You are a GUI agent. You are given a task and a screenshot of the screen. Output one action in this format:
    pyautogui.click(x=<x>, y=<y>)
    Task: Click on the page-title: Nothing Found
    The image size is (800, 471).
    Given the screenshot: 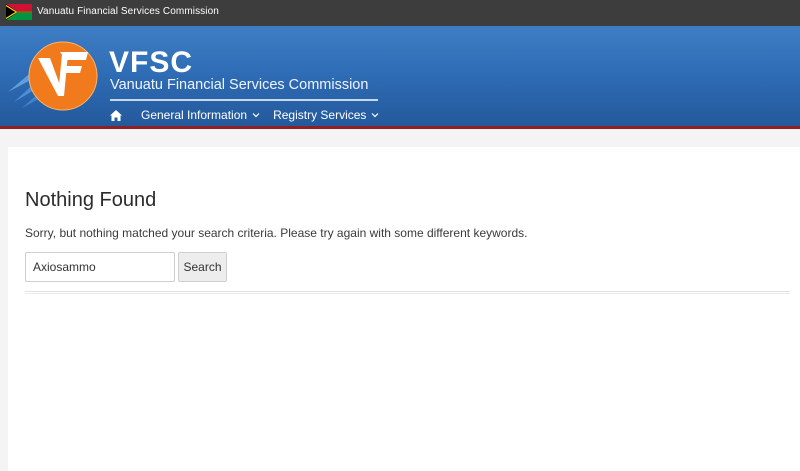 What is the action you would take?
    pyautogui.click(x=91, y=200)
    